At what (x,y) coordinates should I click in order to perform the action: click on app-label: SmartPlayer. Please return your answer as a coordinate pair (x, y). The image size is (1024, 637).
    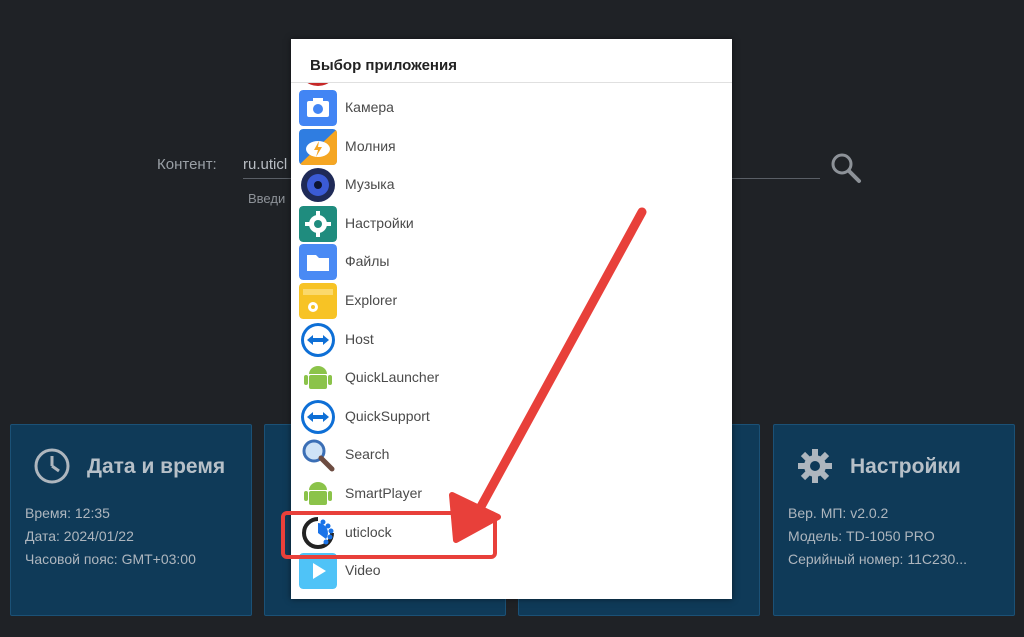
    Looking at the image, I should click on (384, 493).